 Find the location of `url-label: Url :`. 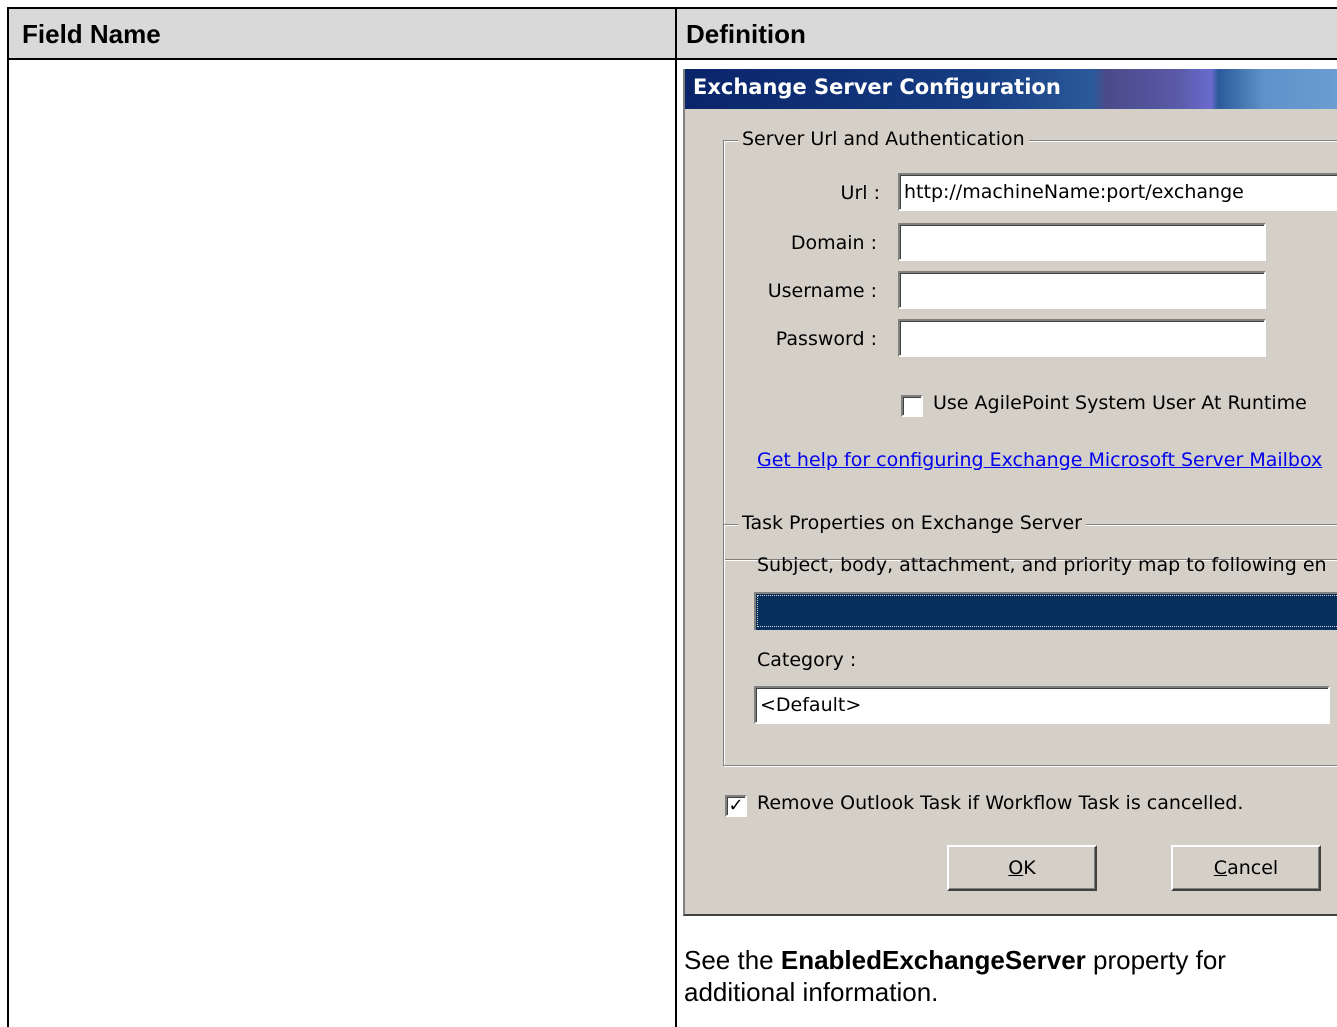

url-label: Url : is located at coordinates (860, 193).